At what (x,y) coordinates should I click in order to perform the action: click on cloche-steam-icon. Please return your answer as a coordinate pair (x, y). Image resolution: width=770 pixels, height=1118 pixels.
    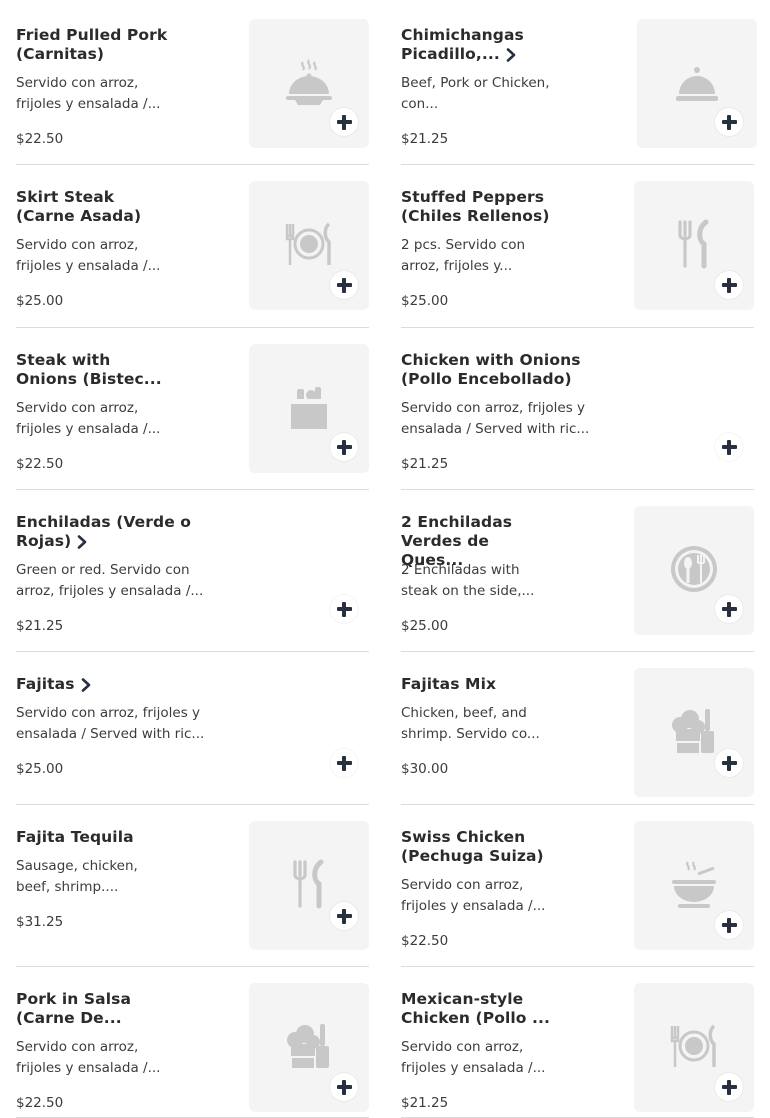
    Looking at the image, I should click on (309, 84).